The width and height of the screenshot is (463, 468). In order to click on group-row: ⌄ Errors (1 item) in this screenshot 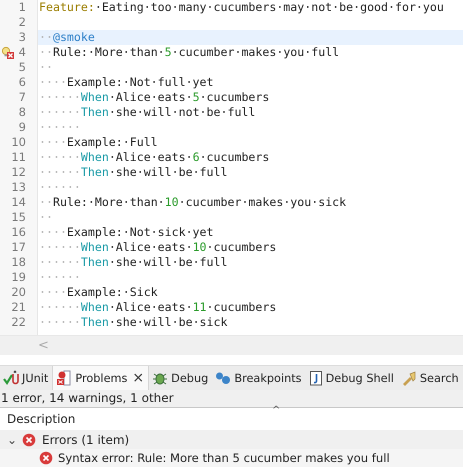, I will do `click(231, 439)`.